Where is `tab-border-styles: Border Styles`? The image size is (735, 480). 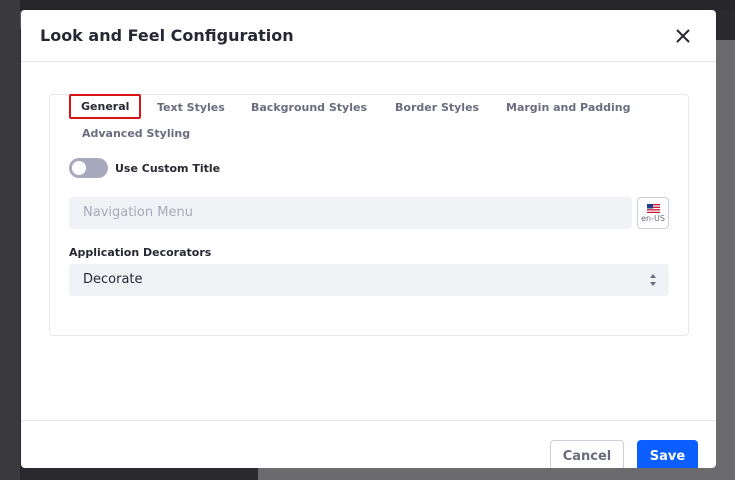
tab-border-styles: Border Styles is located at coordinates (437, 107).